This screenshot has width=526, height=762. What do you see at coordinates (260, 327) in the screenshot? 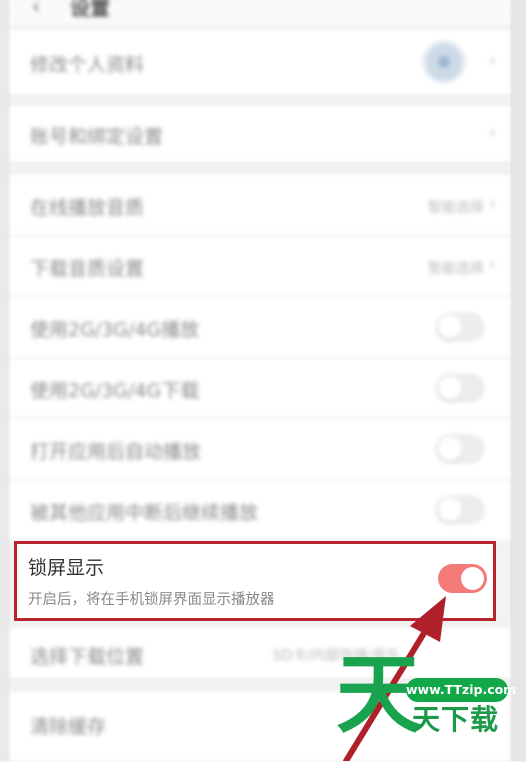
I see `settings-row-mobile-play: 使用2G/3G/4G播放` at bounding box center [260, 327].